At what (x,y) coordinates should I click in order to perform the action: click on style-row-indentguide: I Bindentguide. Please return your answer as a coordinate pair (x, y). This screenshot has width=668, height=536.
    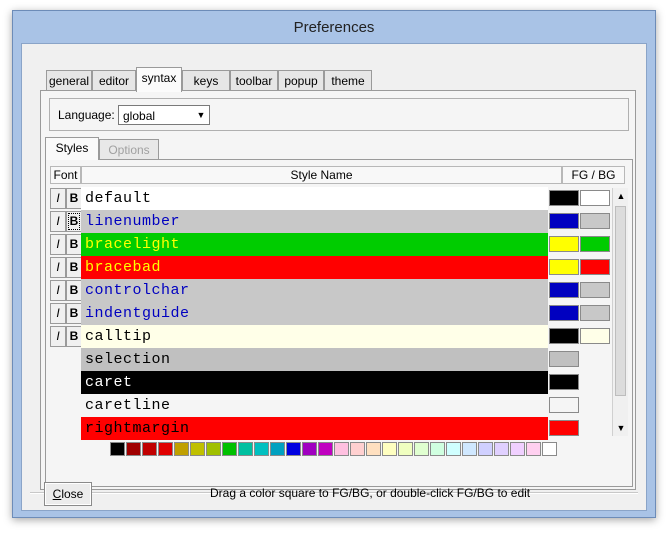
    Looking at the image, I should click on (340, 313).